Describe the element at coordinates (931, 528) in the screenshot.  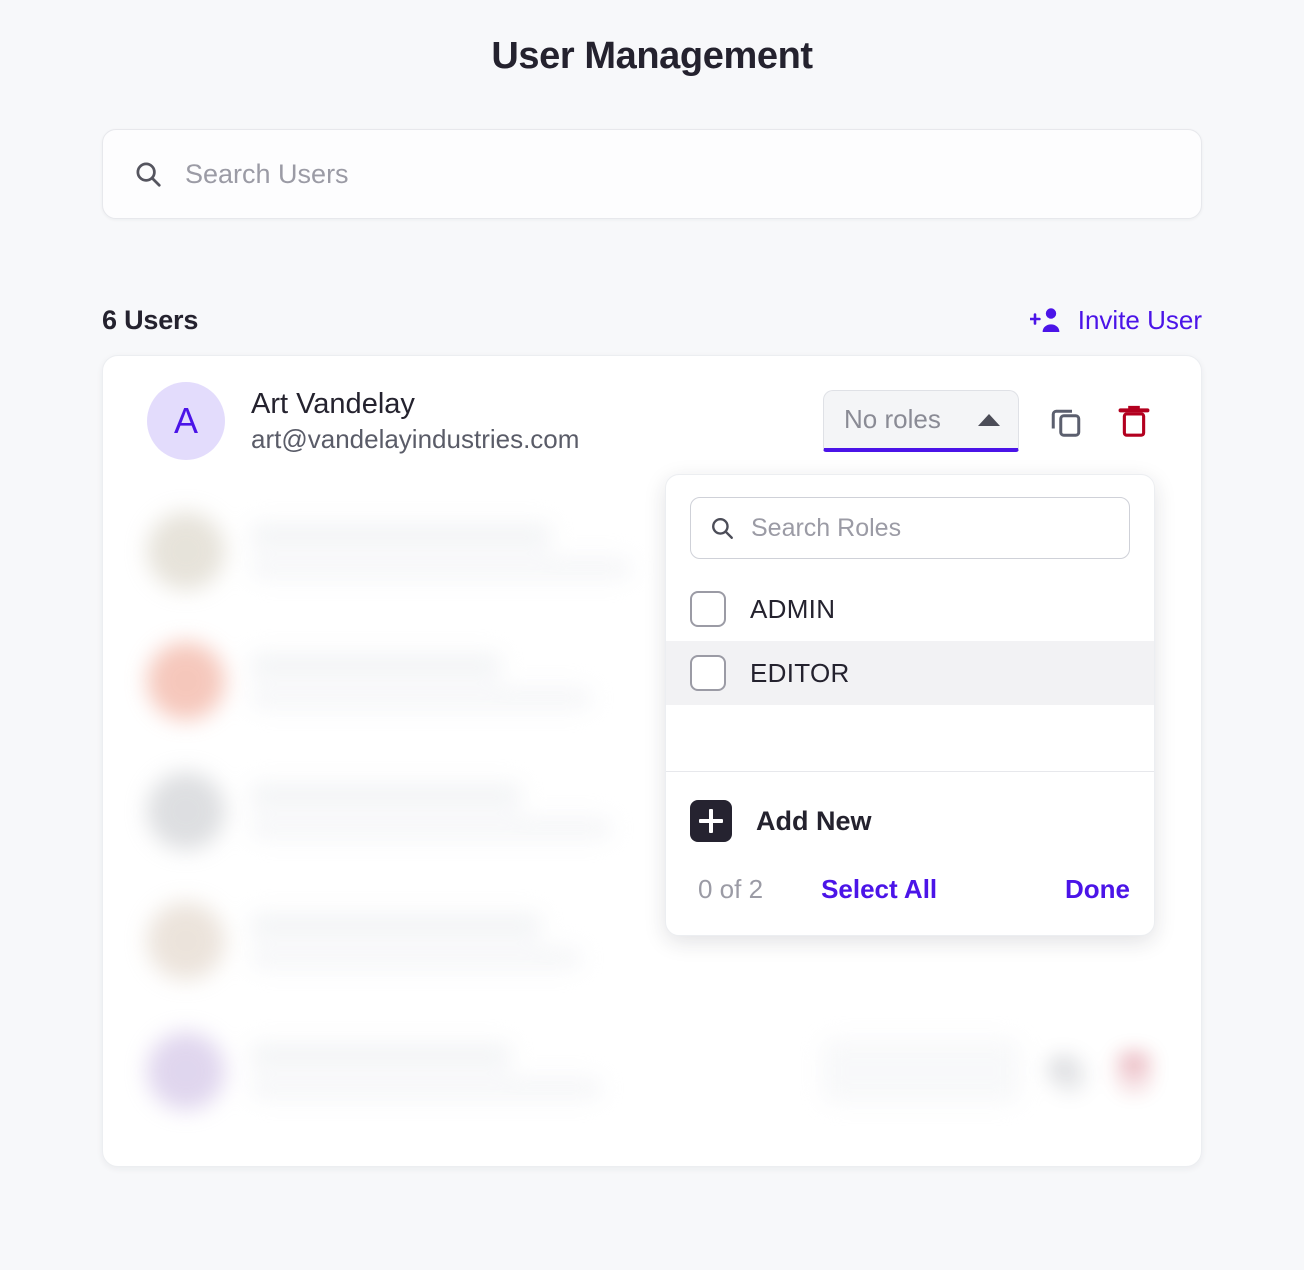
I see `roles-search-input` at that location.